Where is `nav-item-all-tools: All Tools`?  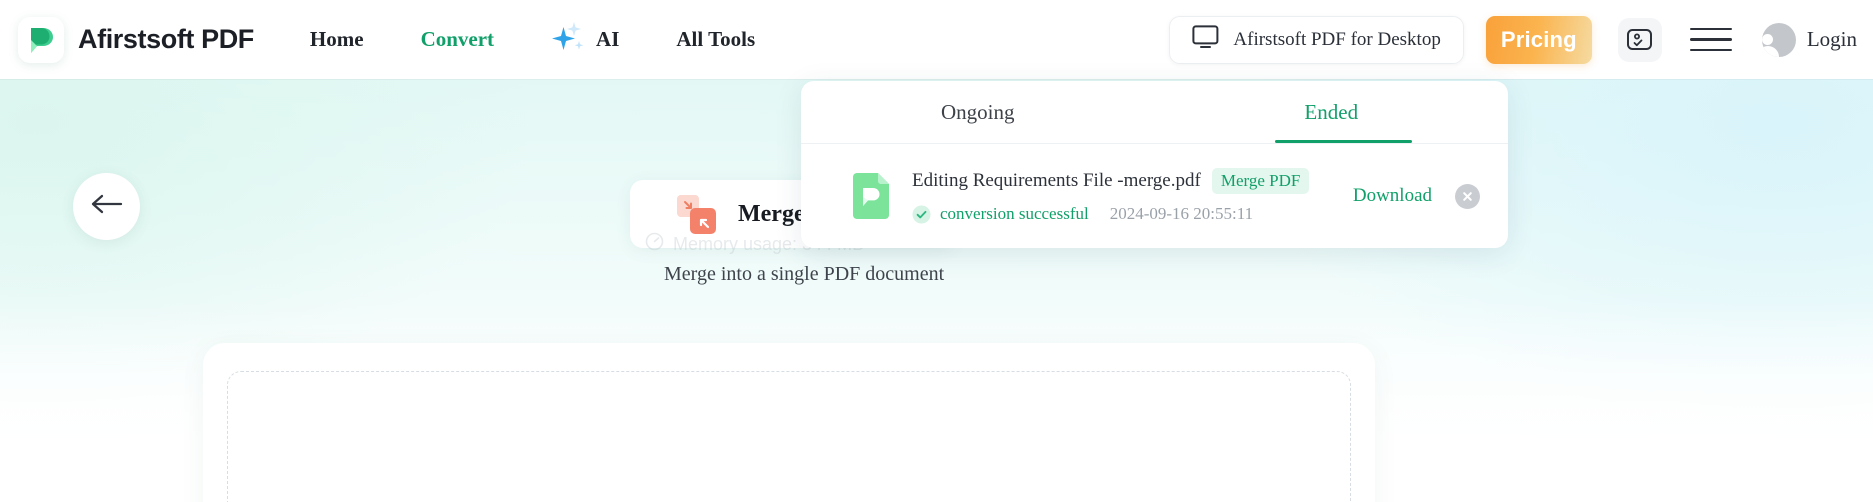 nav-item-all-tools: All Tools is located at coordinates (715, 39).